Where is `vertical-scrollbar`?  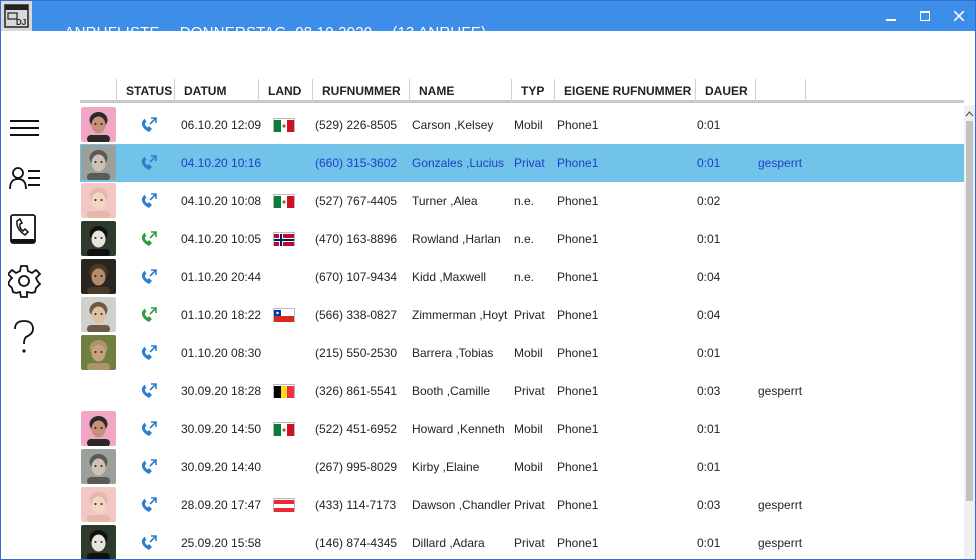 vertical-scrollbar is located at coordinates (969, 332).